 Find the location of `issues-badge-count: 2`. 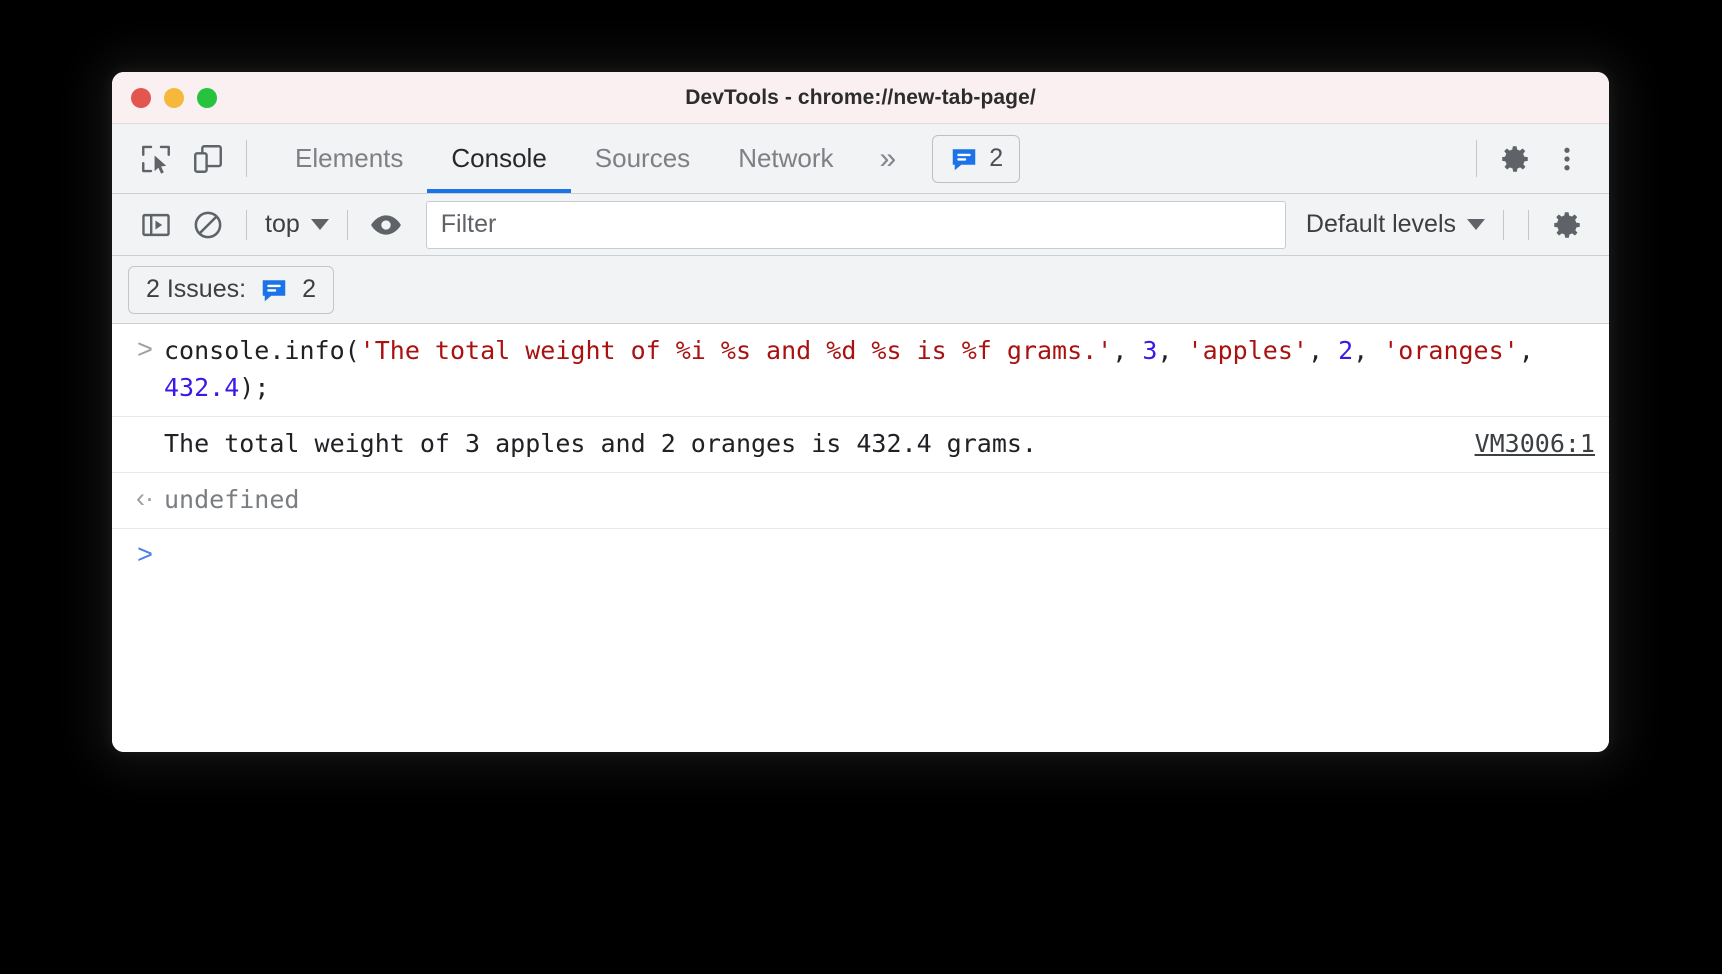

issues-badge-count: 2 is located at coordinates (996, 158).